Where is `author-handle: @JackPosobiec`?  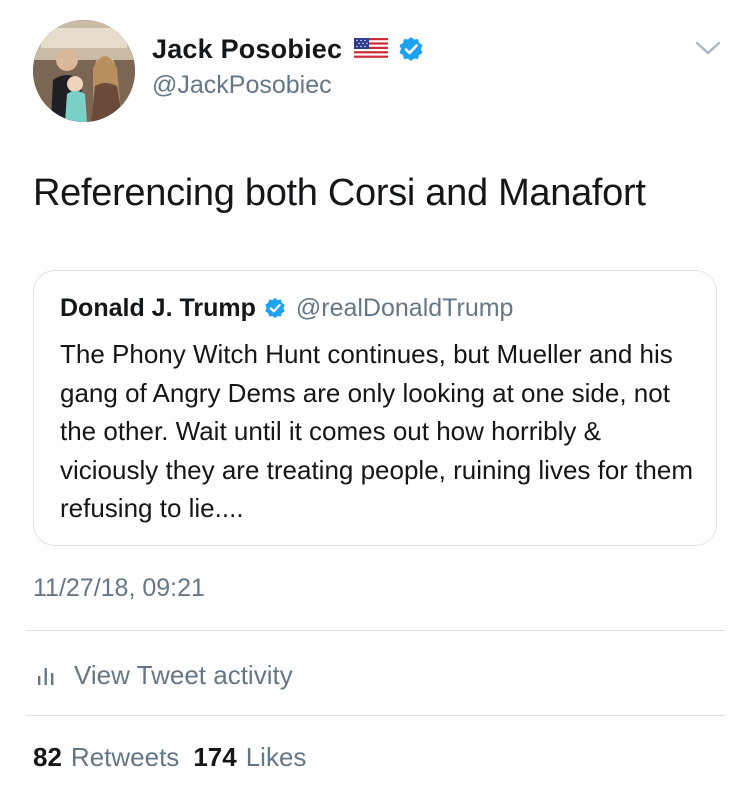 author-handle: @JackPosobiec is located at coordinates (242, 85).